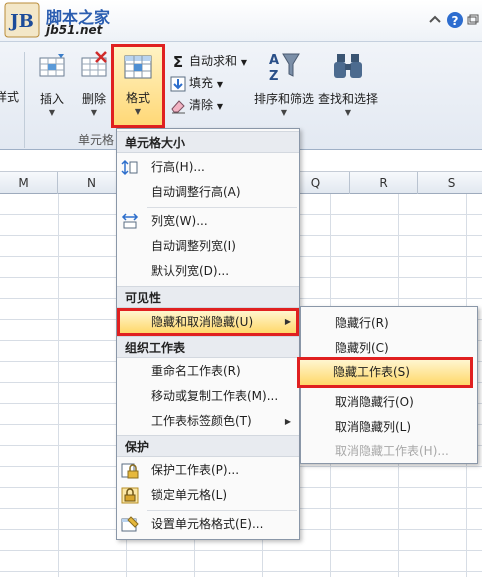 This screenshot has width=482, height=577. I want to click on cell-styles-button: 样式, so click(11, 98).